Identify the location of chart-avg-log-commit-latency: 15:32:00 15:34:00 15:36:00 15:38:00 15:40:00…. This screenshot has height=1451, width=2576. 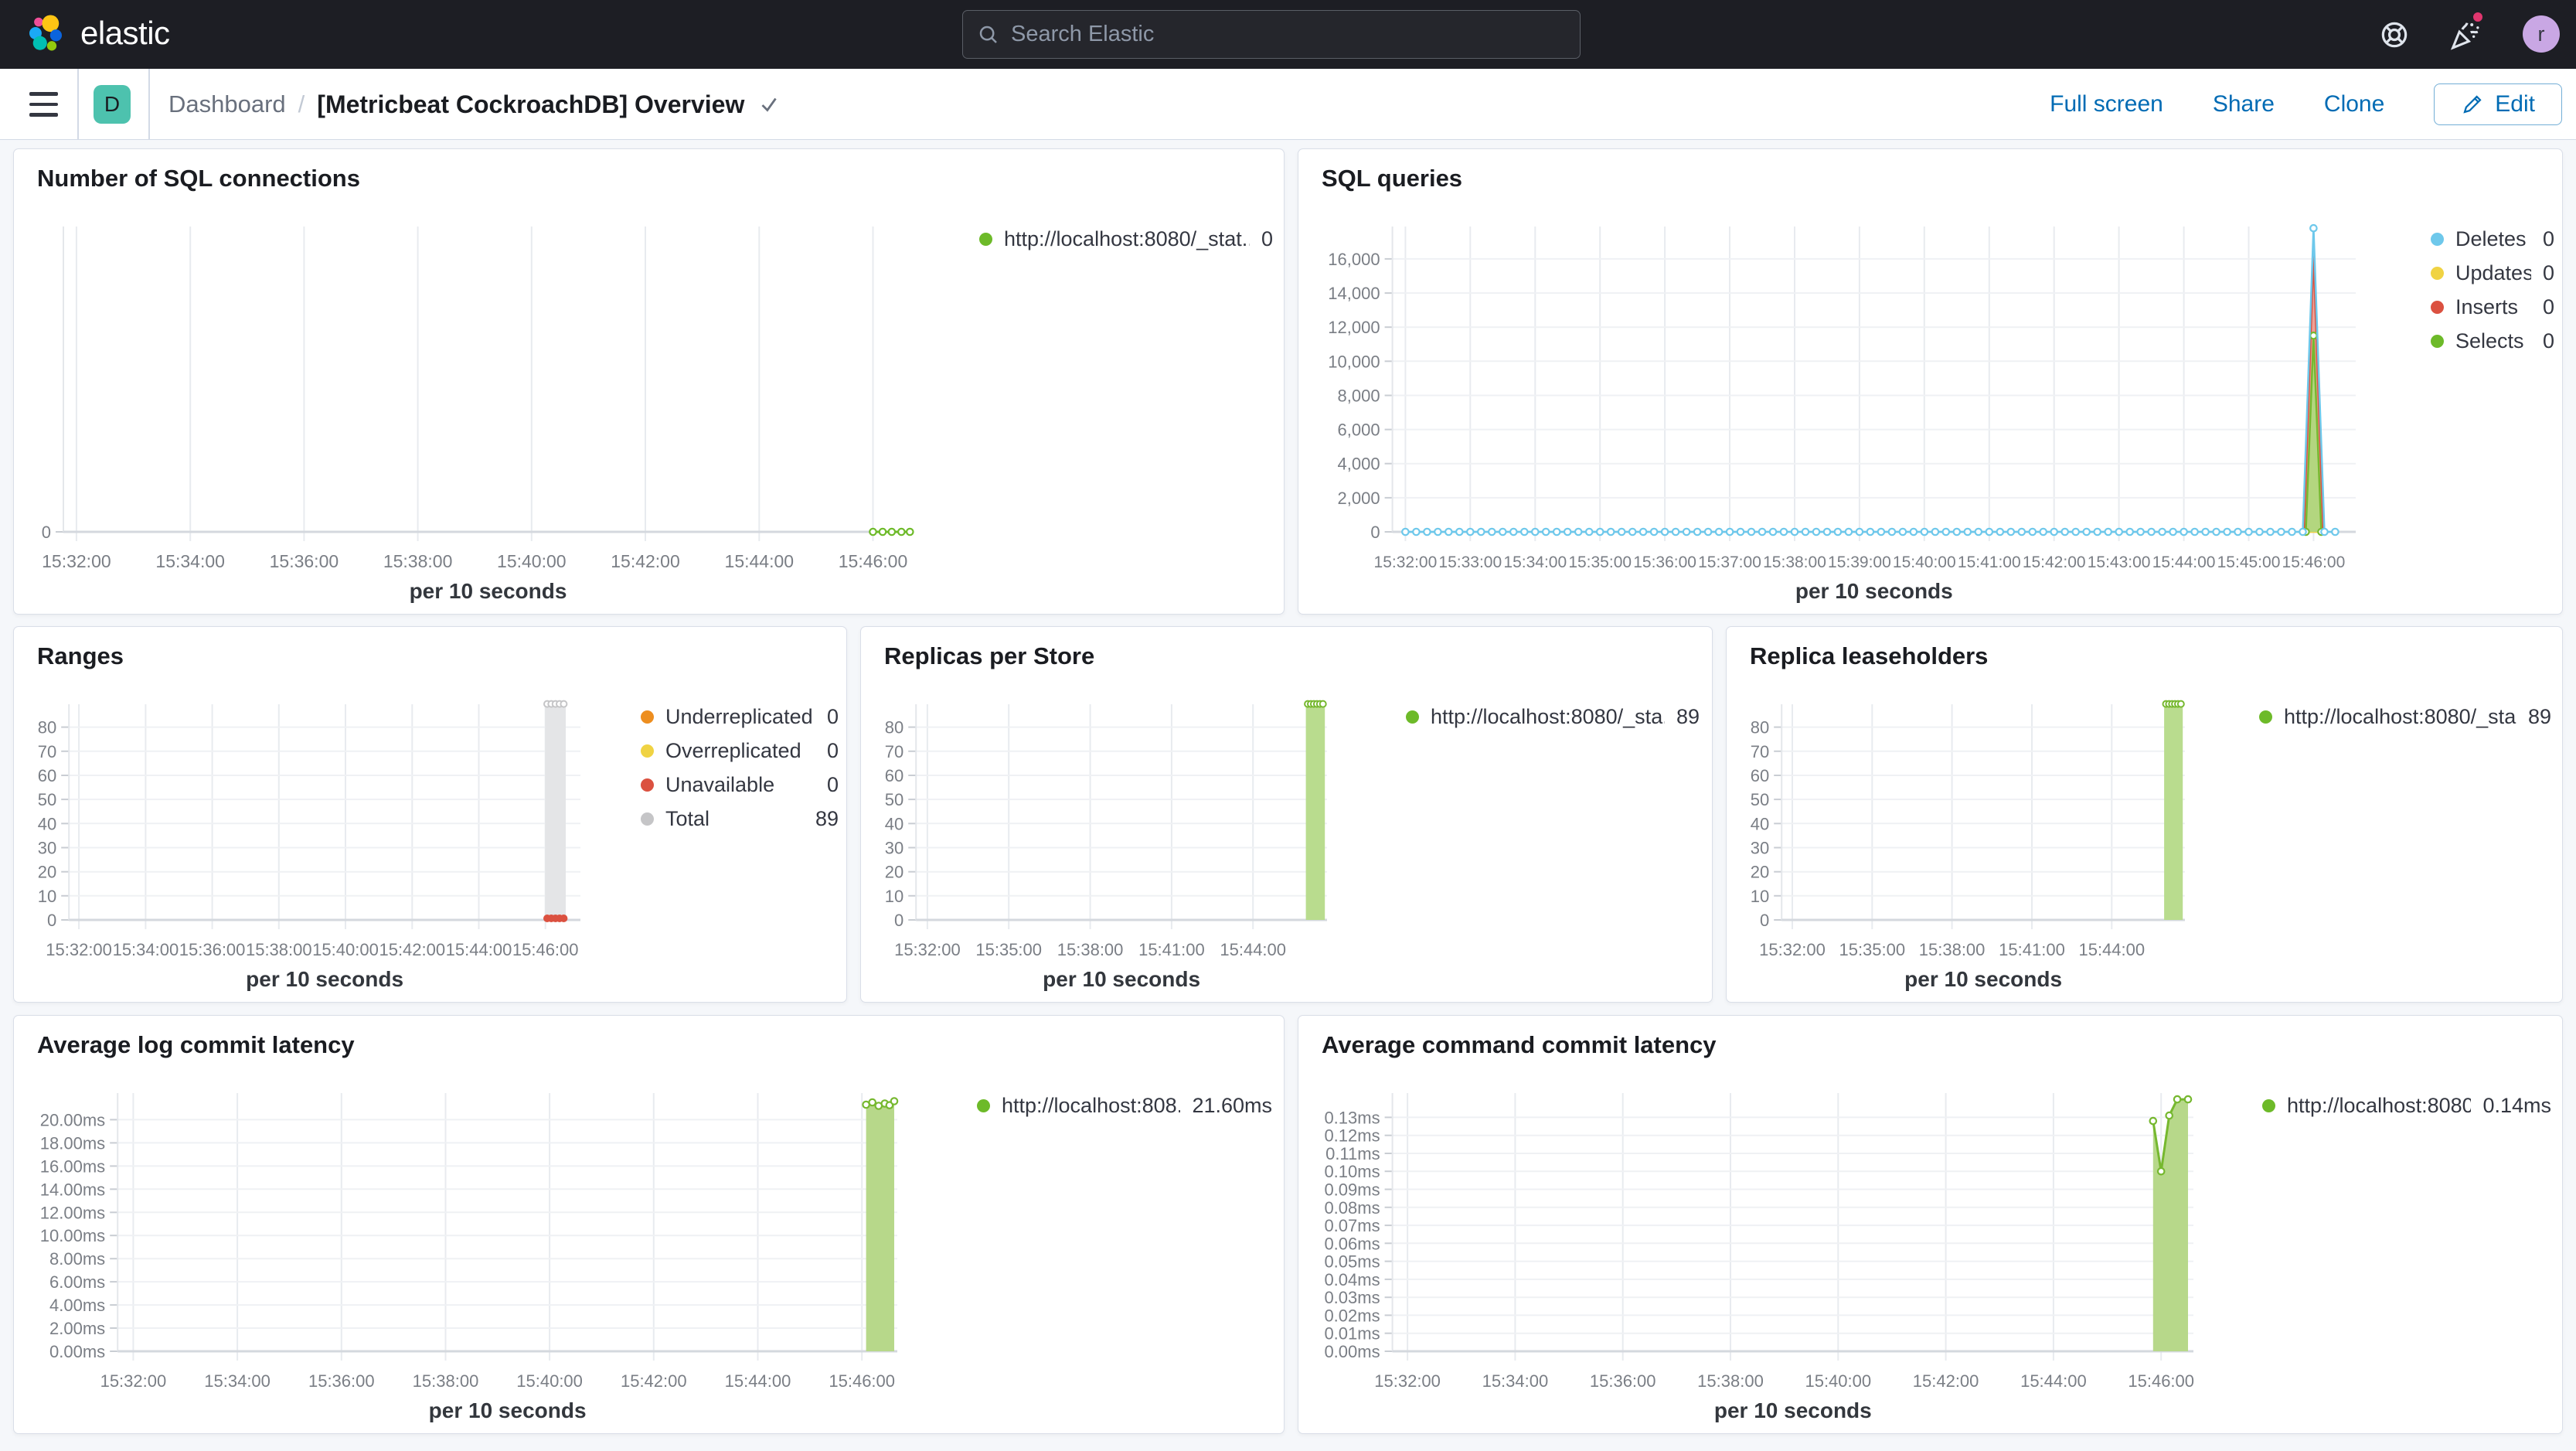
(475, 1257).